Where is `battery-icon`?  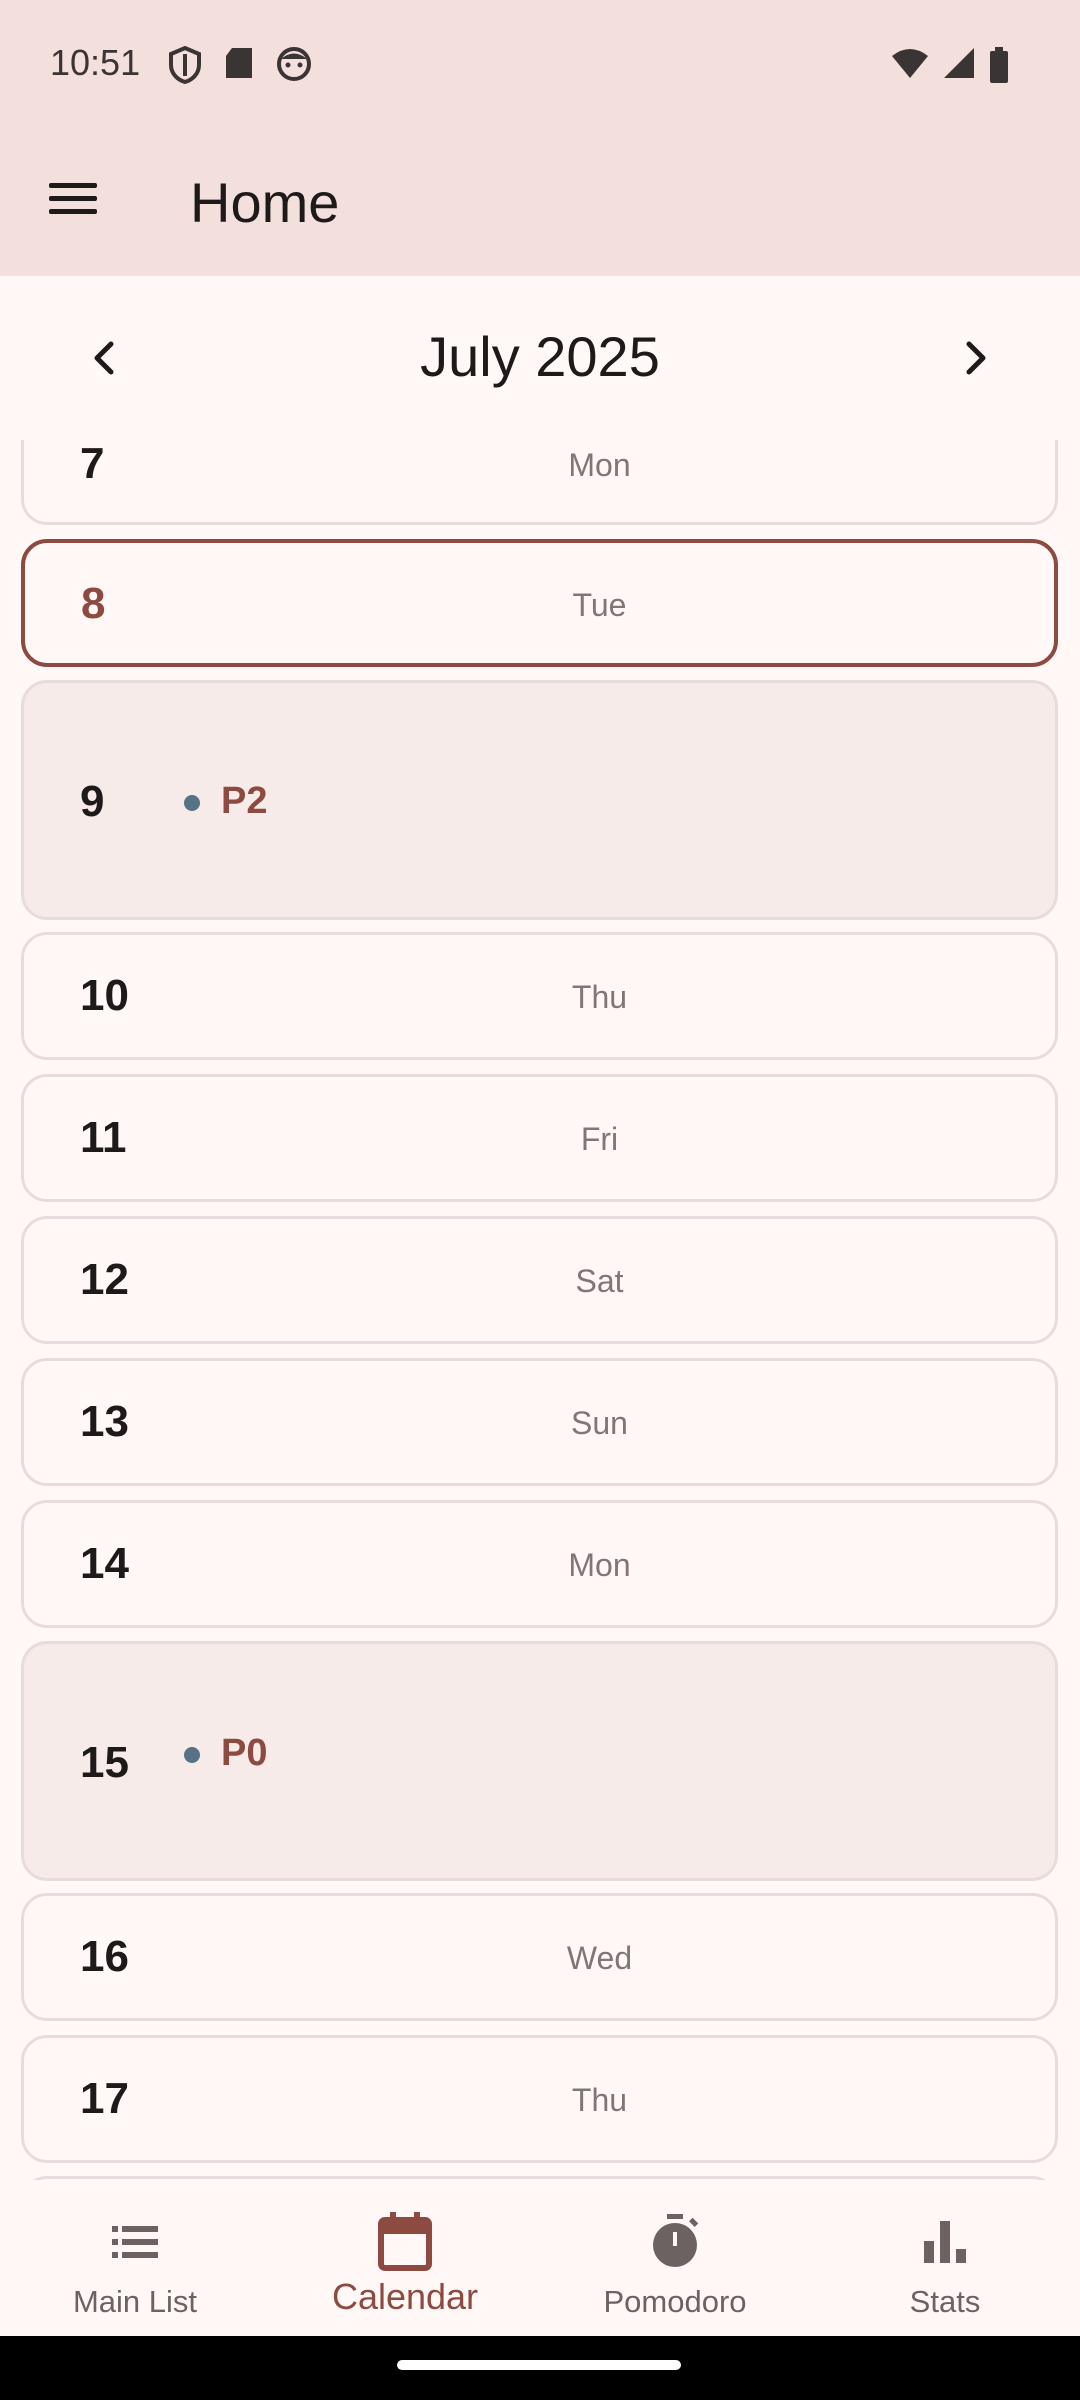 battery-icon is located at coordinates (999, 65).